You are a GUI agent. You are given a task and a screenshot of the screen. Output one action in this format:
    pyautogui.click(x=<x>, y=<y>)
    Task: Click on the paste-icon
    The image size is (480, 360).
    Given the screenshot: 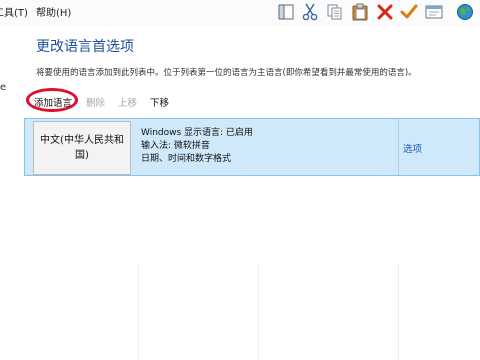 What is the action you would take?
    pyautogui.click(x=360, y=12)
    